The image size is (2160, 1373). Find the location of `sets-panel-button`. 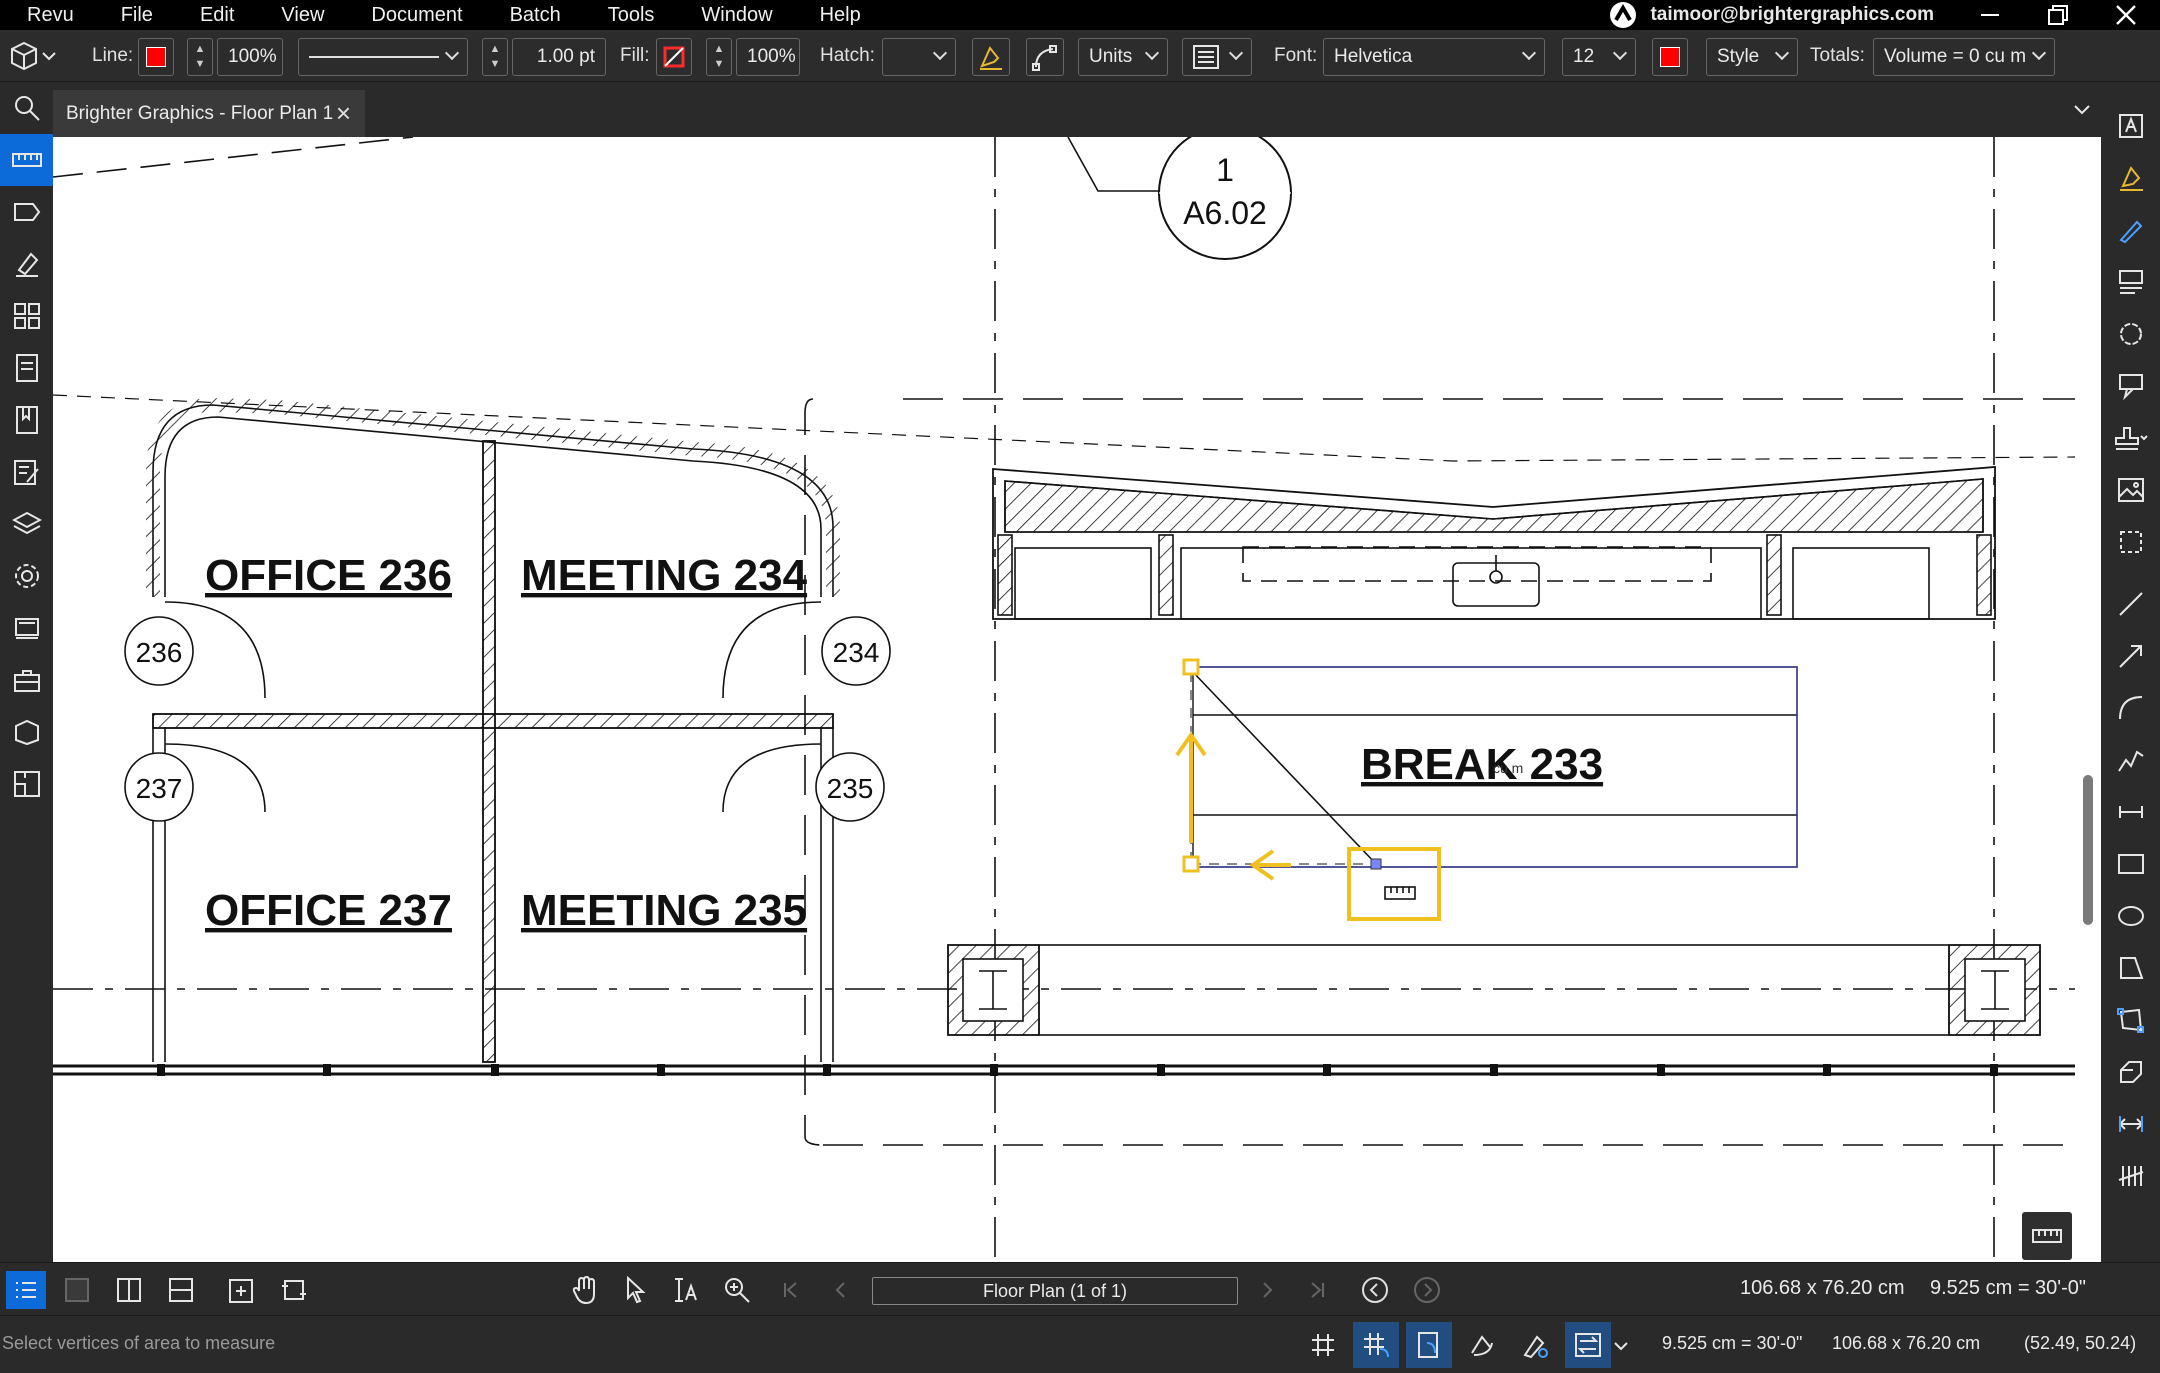

sets-panel-button is located at coordinates (26, 628).